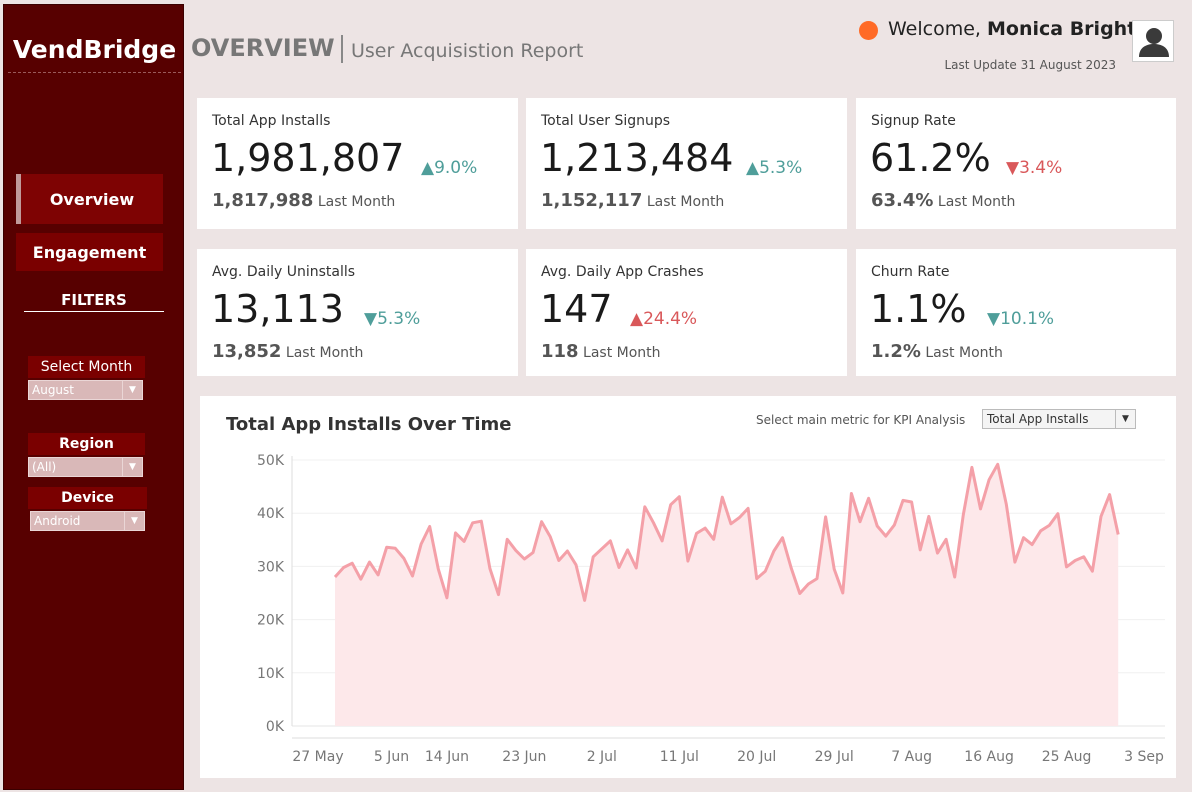  I want to click on kpi-value: 1.1%, so click(918, 309).